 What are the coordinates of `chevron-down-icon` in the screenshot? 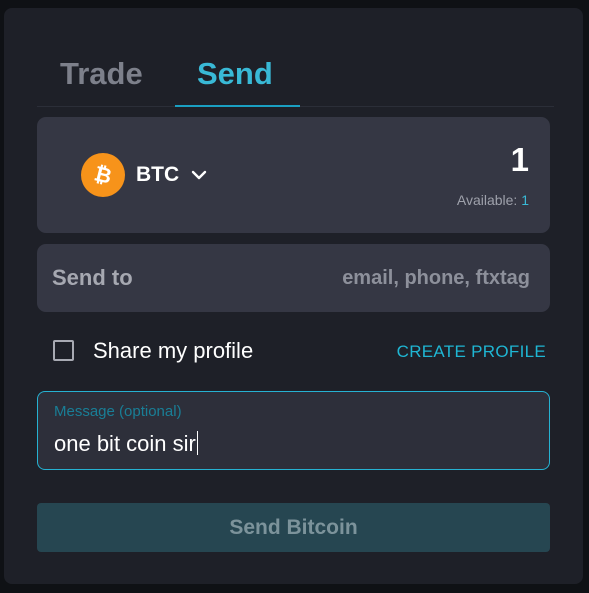 It's located at (199, 175).